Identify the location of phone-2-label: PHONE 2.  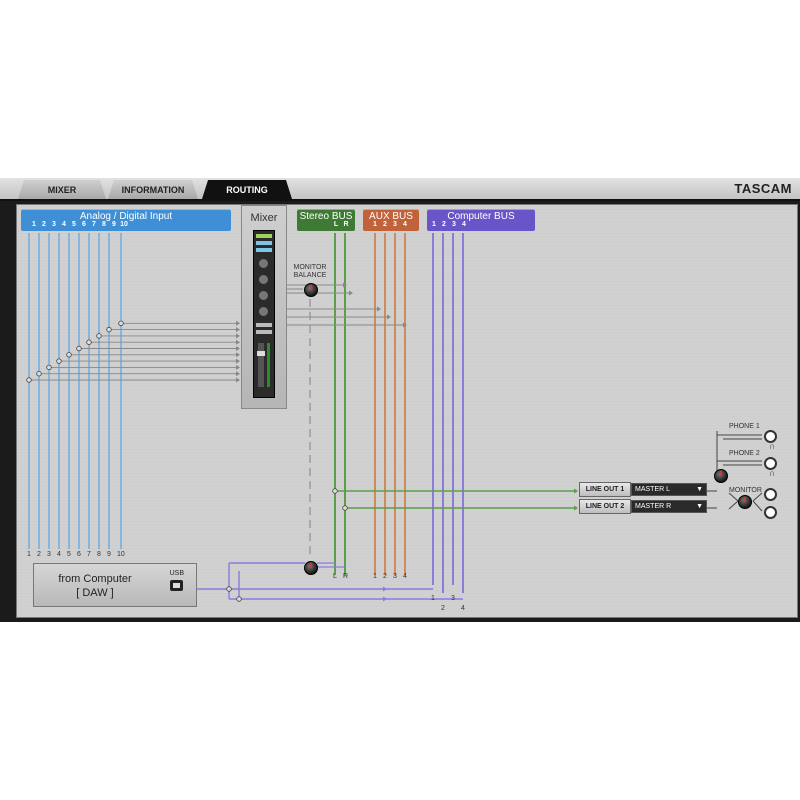
(744, 453).